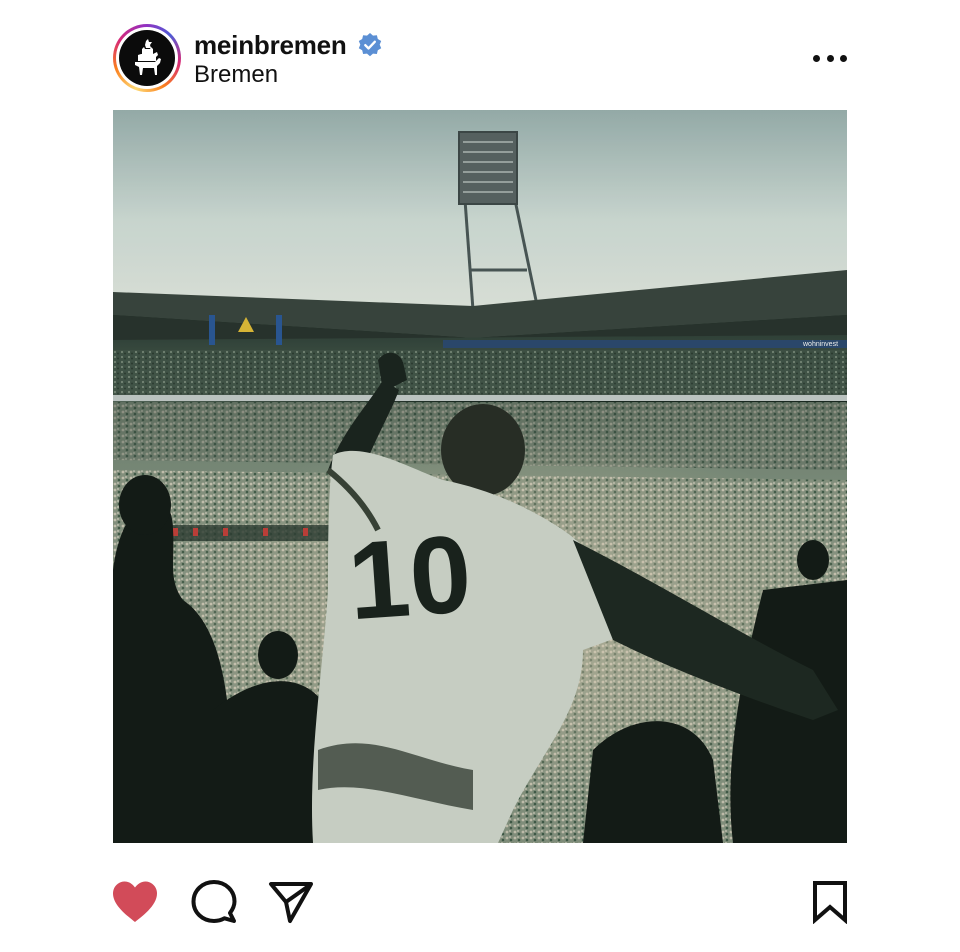 The height and width of the screenshot is (952, 960). I want to click on paper-plane-icon, so click(291, 902).